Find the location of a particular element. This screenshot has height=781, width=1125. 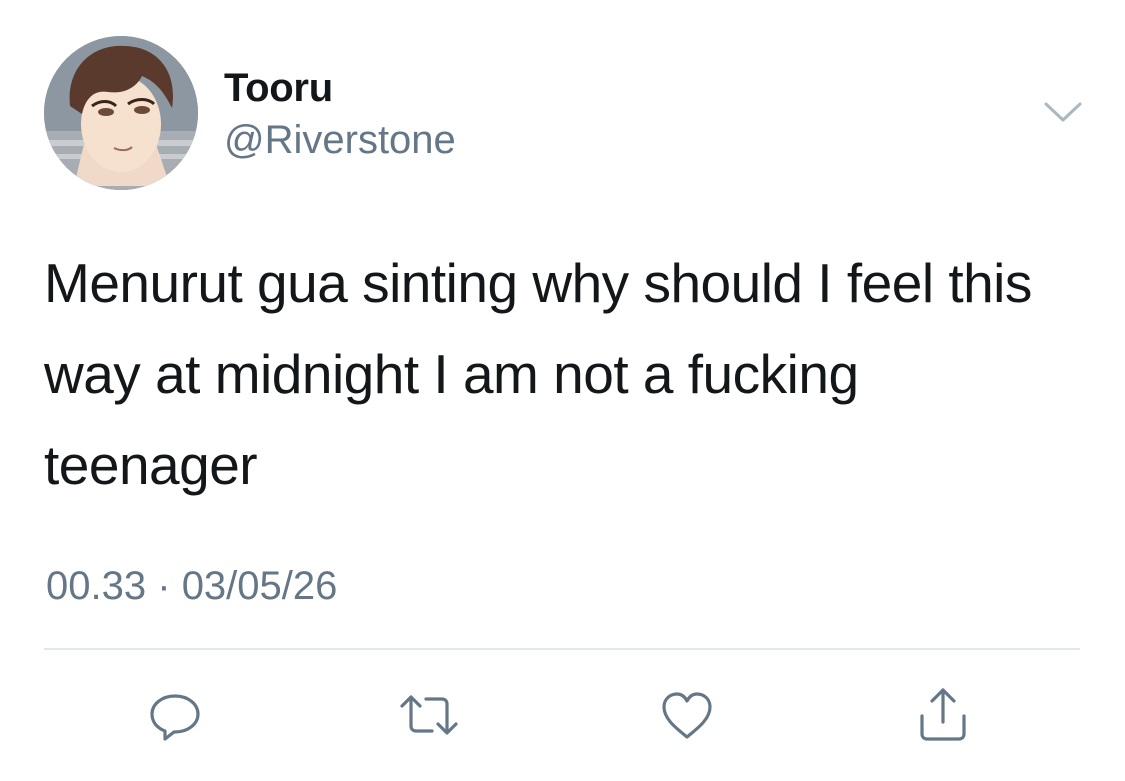

author-block: Tooru @Riverstone is located at coordinates (340, 115).